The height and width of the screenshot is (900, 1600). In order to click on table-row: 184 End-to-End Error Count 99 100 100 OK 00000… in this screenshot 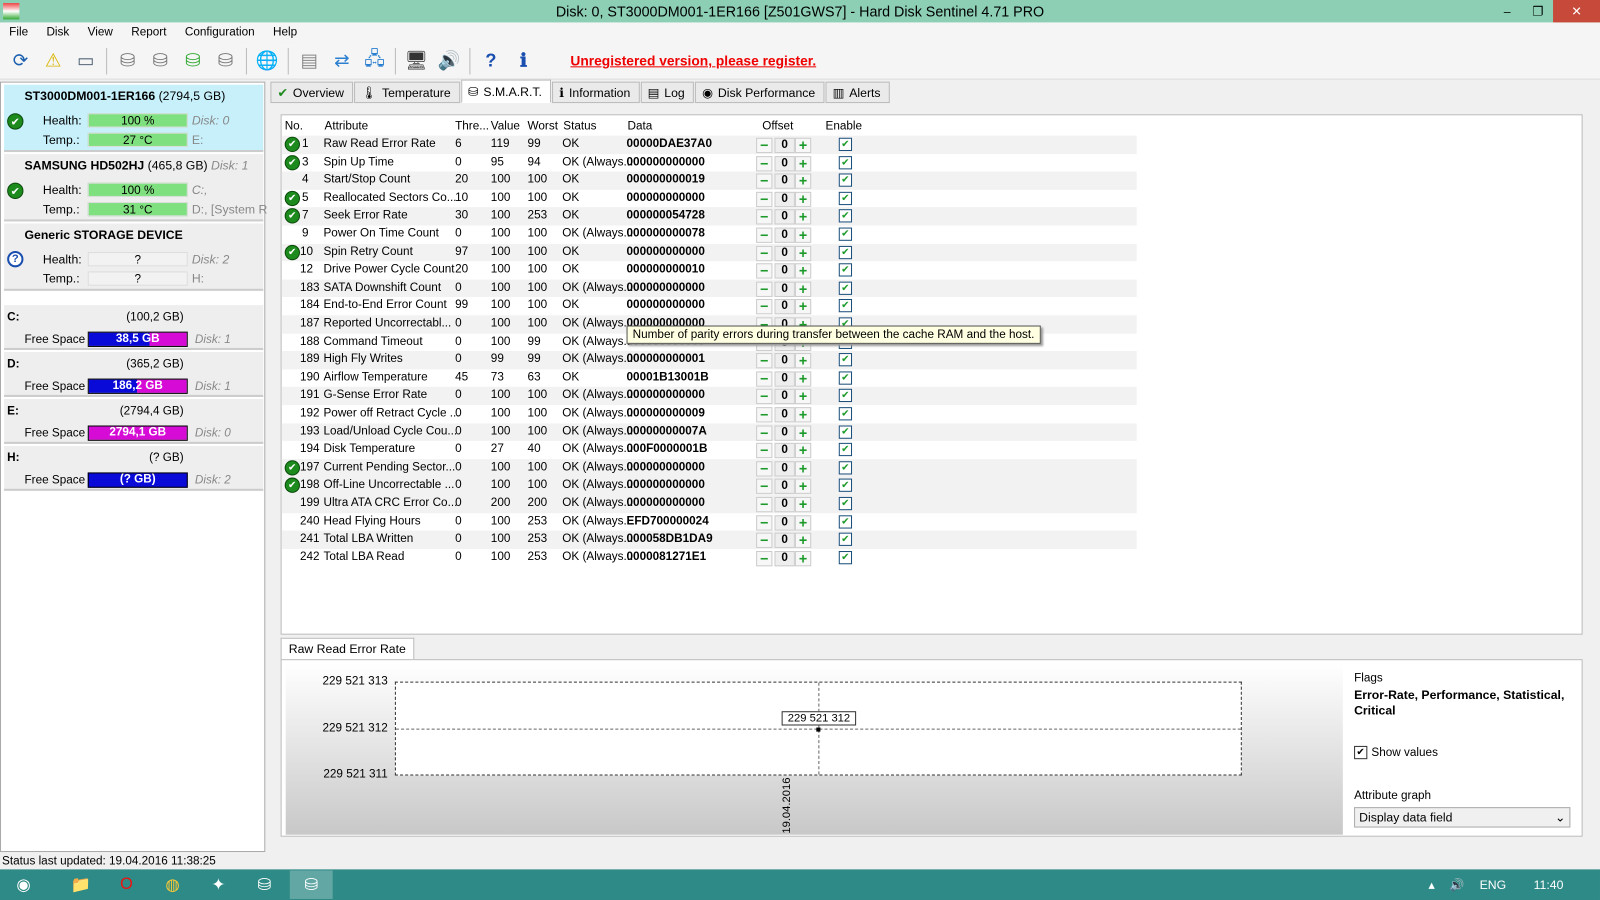, I will do `click(709, 306)`.